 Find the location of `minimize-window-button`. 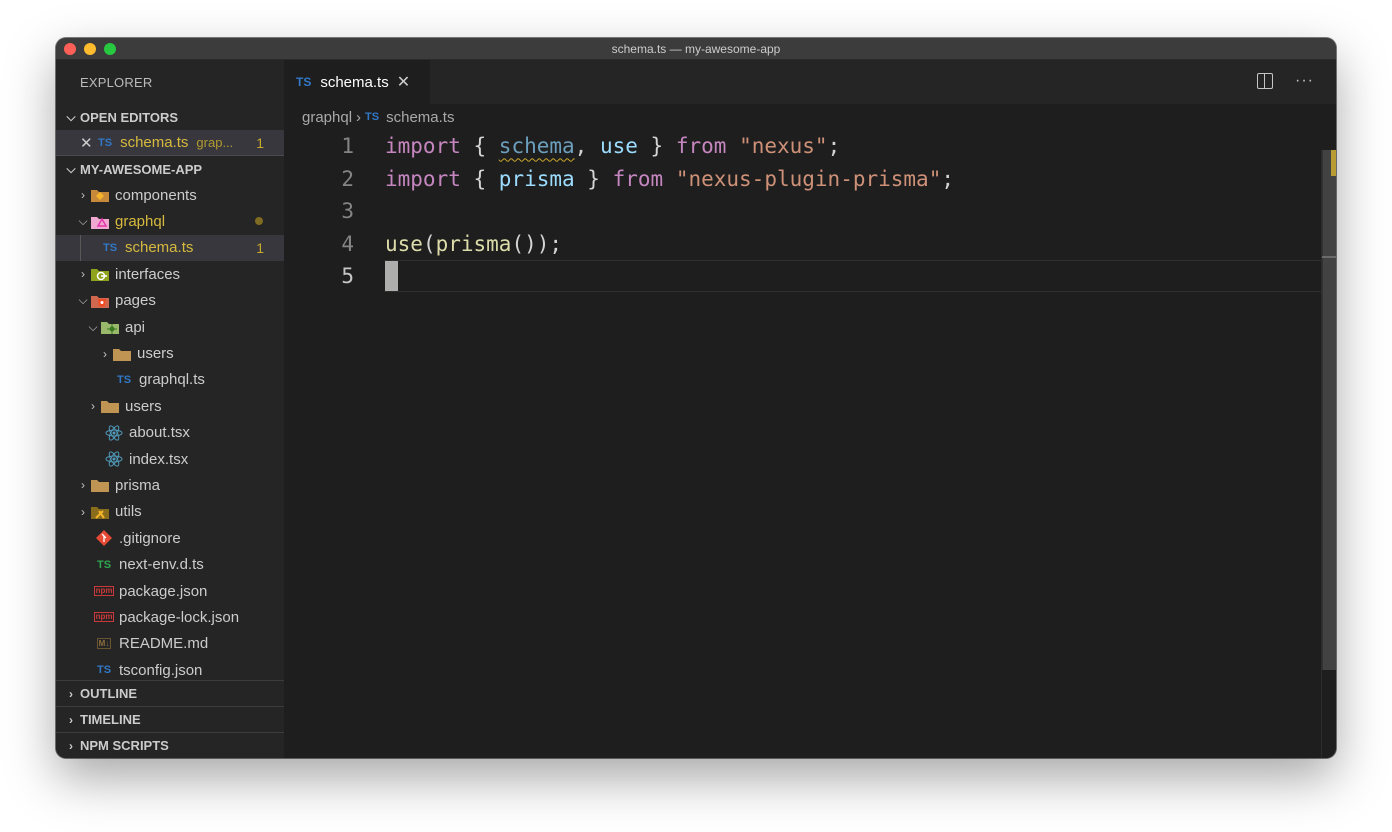

minimize-window-button is located at coordinates (90, 49).